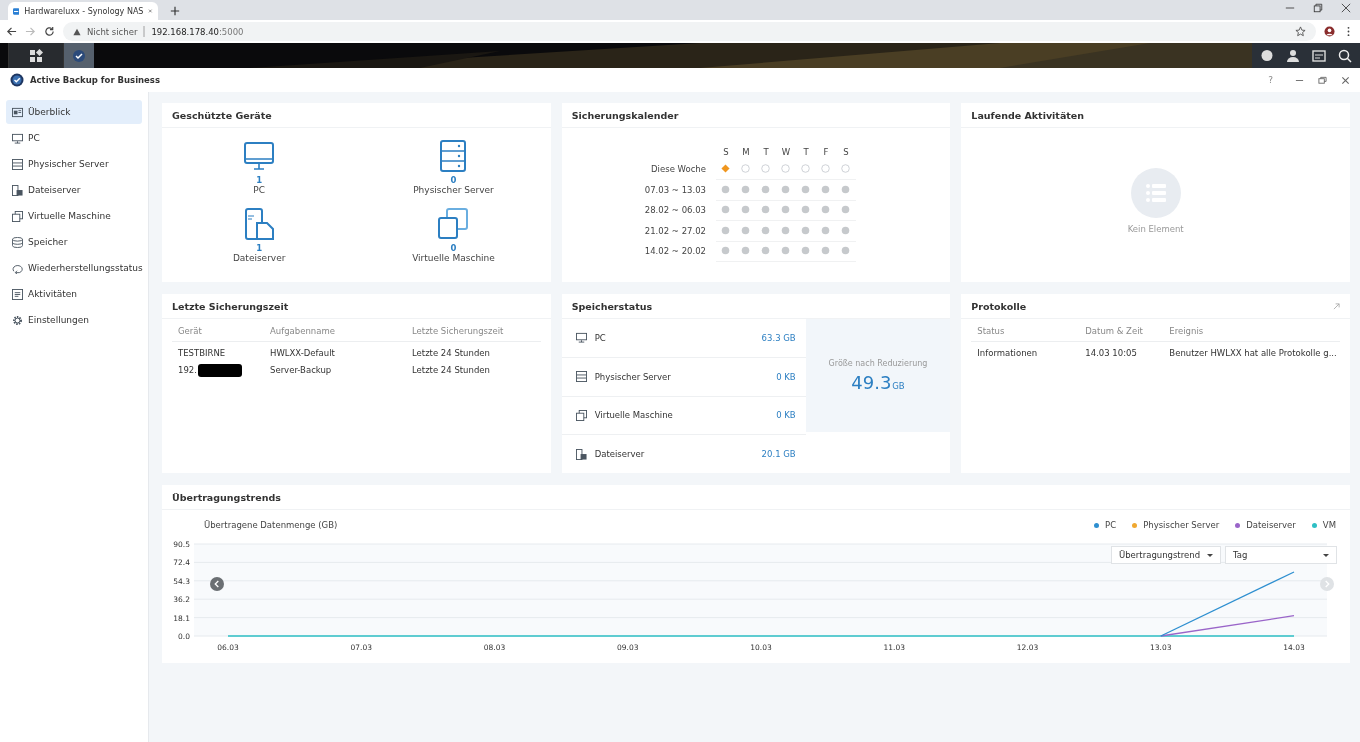  Describe the element at coordinates (778, 454) in the screenshot. I see `storage-value: 20.1 GB` at that location.